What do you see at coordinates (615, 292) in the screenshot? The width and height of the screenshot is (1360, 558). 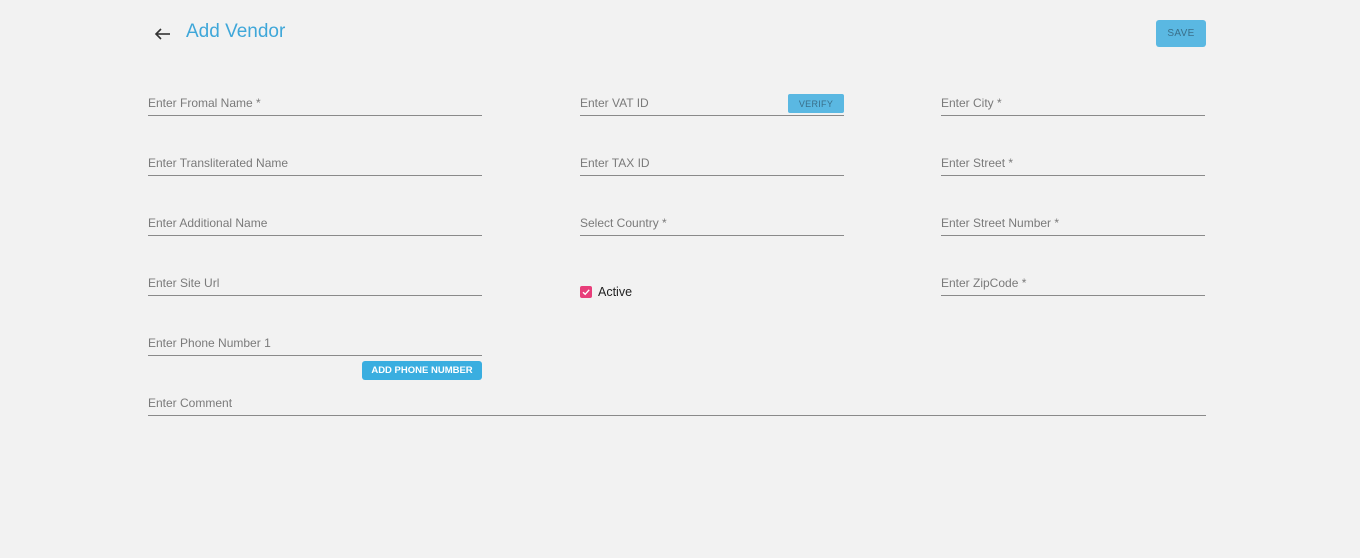 I see `active-checkbox-label: Active` at bounding box center [615, 292].